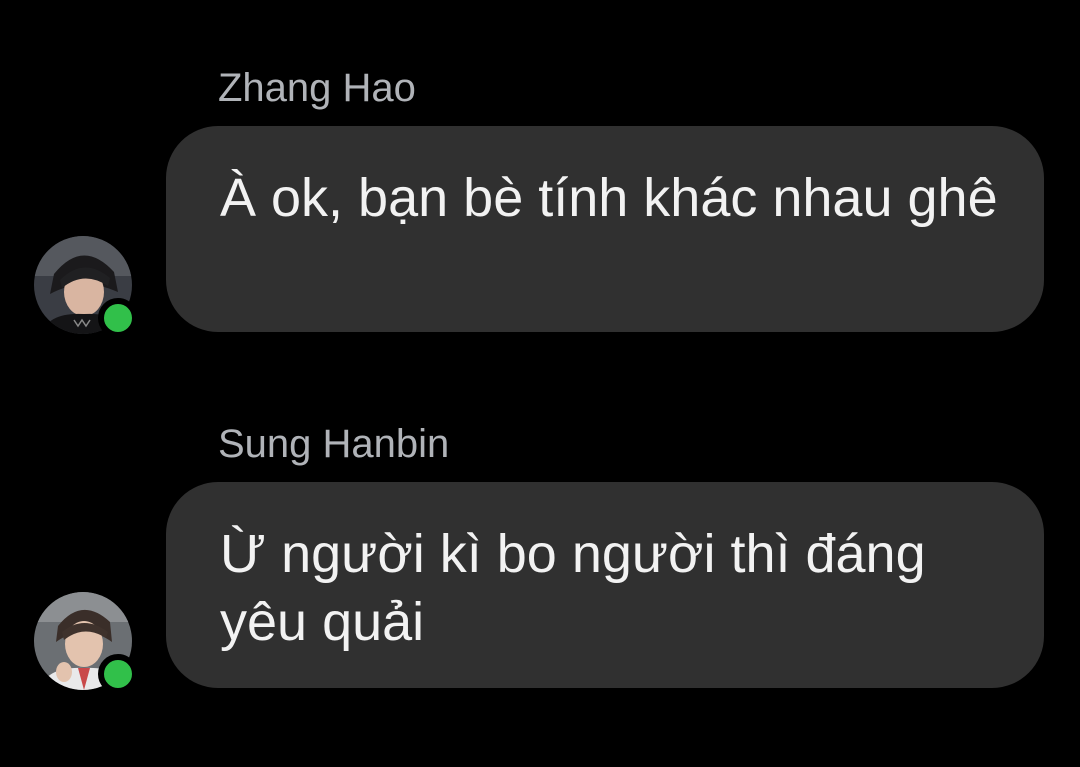  I want to click on sender-name: Sung Hanbin, so click(334, 444).